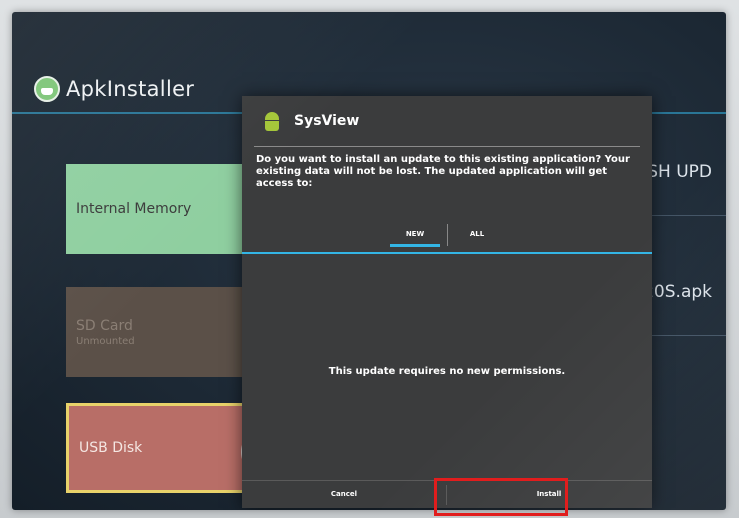 The image size is (739, 518). Describe the element at coordinates (272, 121) in the screenshot. I see `android-icon` at that location.